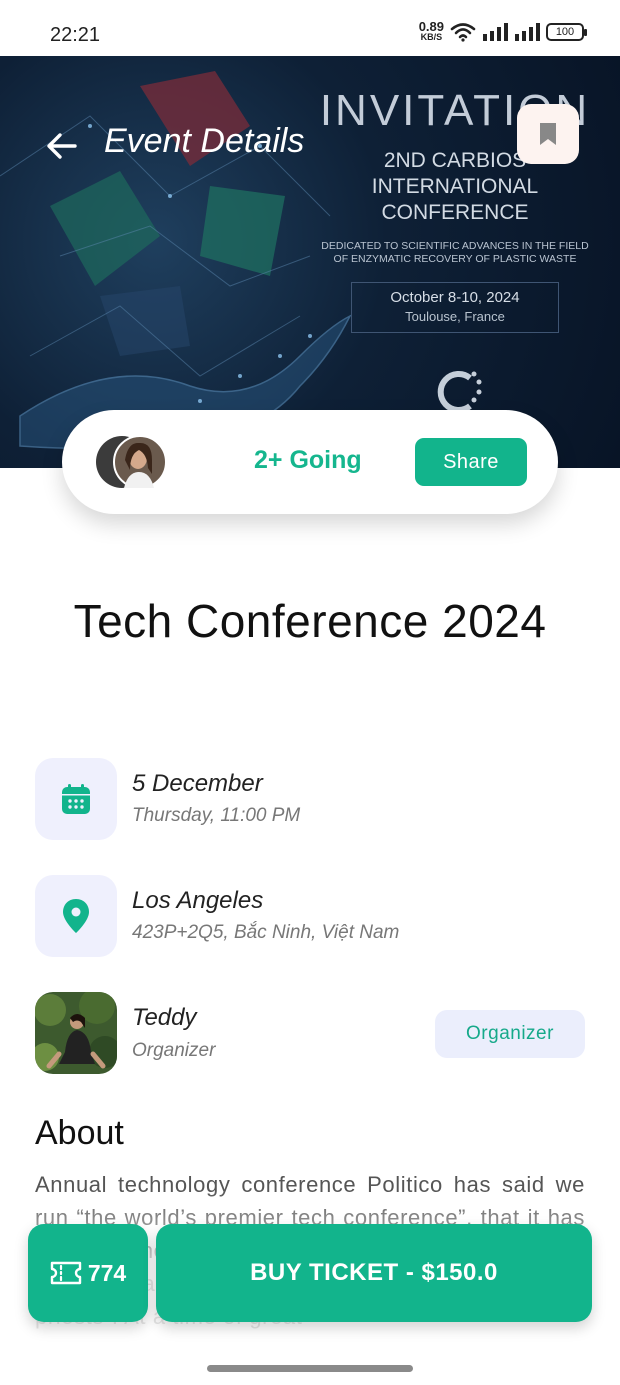  I want to click on calendar-icon, so click(76, 799).